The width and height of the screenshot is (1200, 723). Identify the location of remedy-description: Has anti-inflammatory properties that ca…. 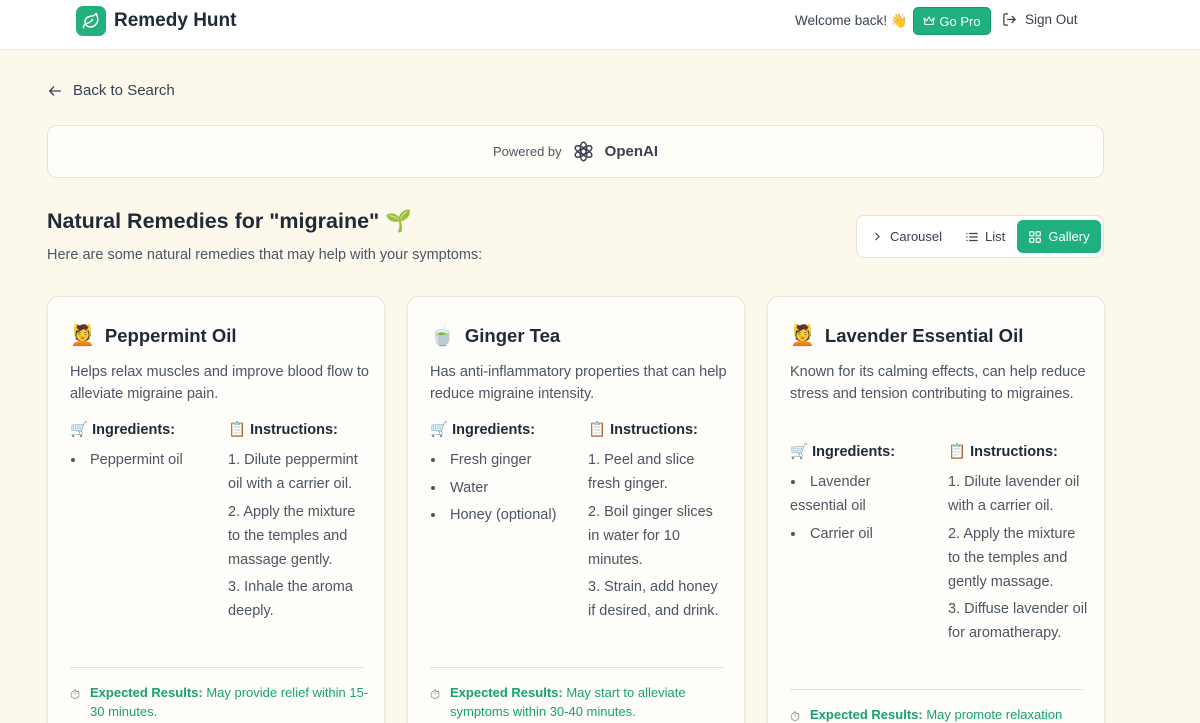
(578, 383).